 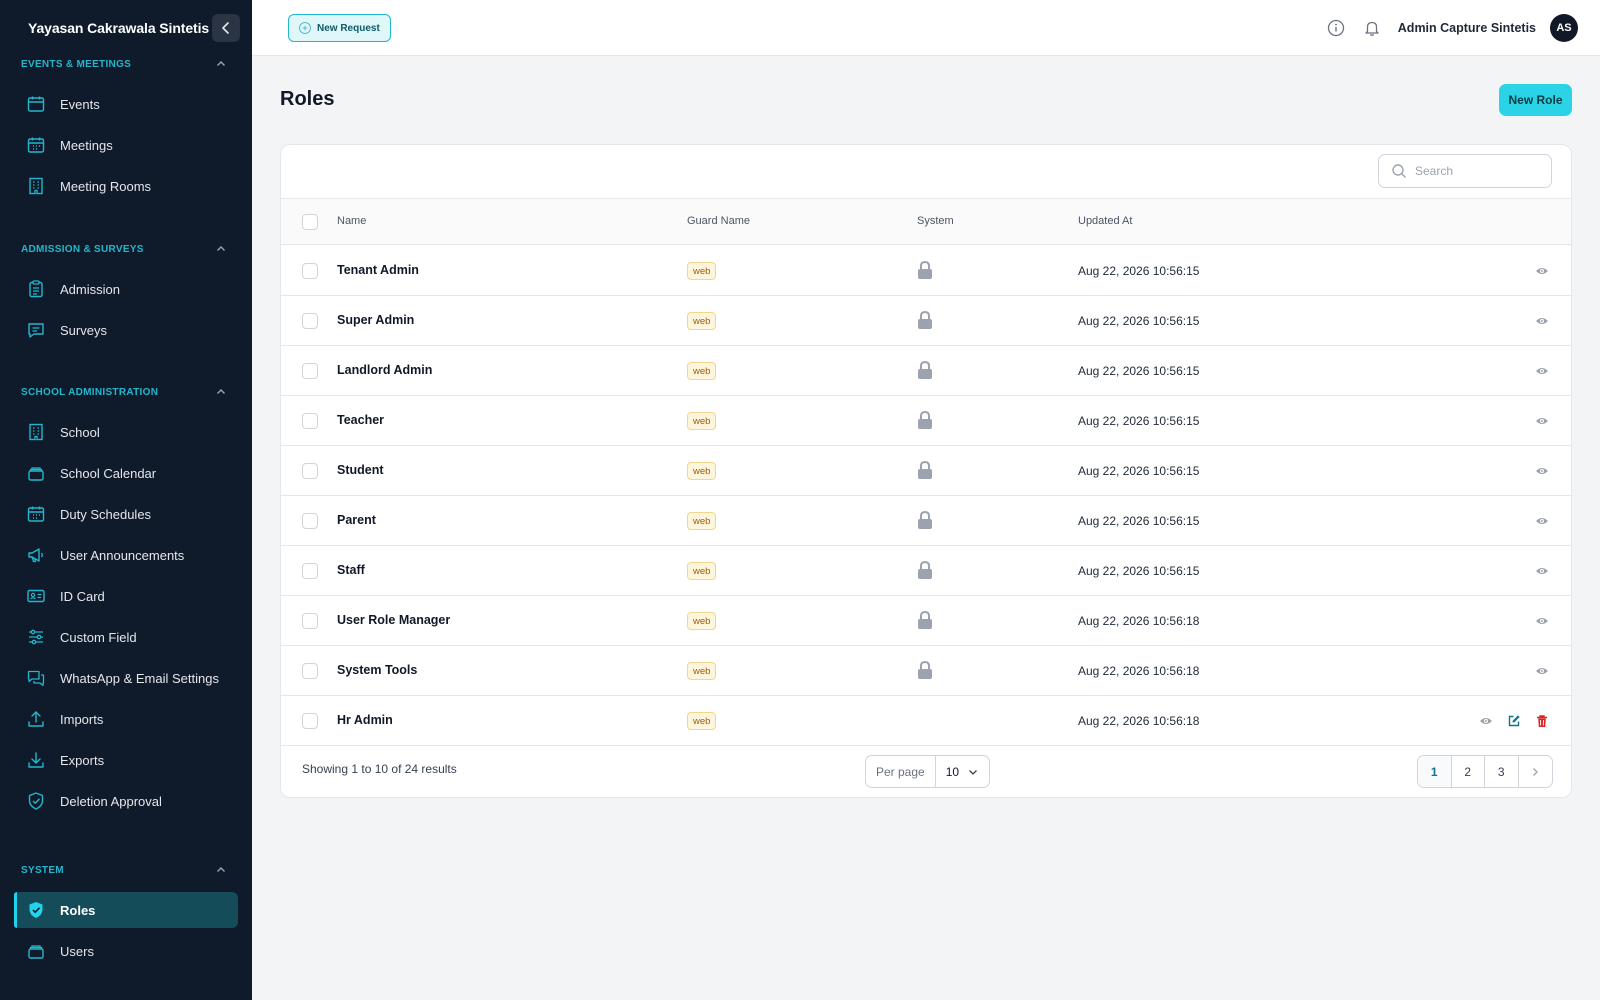 I want to click on sidebar-item-users: Users, so click(x=126, y=951).